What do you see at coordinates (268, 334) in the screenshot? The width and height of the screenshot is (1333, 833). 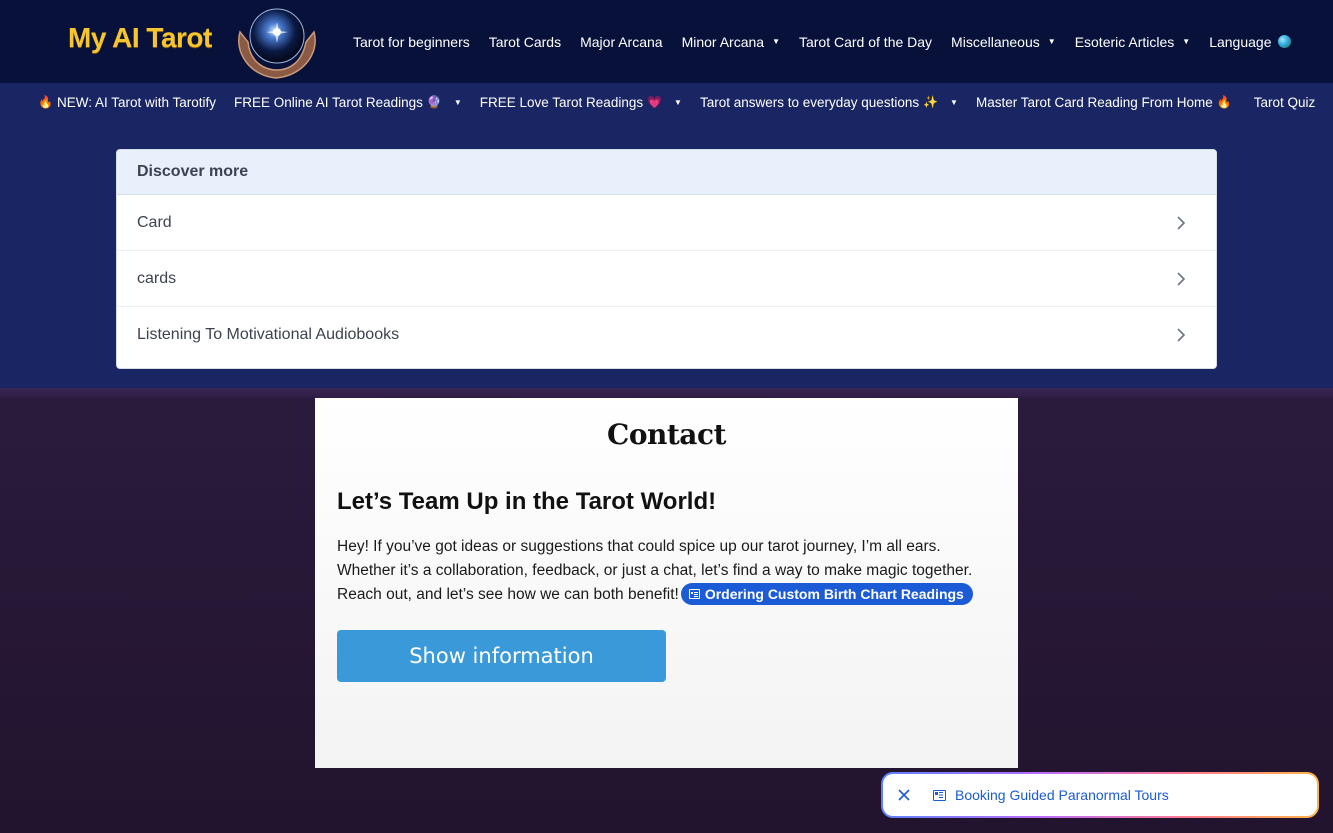 I see `discover-item-label: Listening To Motivational Audiobooks` at bounding box center [268, 334].